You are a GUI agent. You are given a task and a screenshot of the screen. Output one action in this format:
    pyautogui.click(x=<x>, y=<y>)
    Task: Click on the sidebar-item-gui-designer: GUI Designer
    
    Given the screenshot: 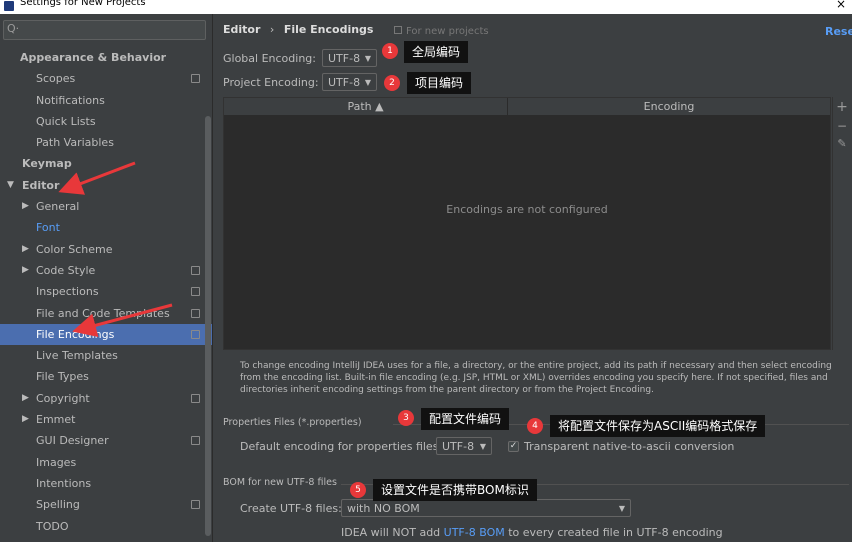 What is the action you would take?
    pyautogui.click(x=106, y=440)
    